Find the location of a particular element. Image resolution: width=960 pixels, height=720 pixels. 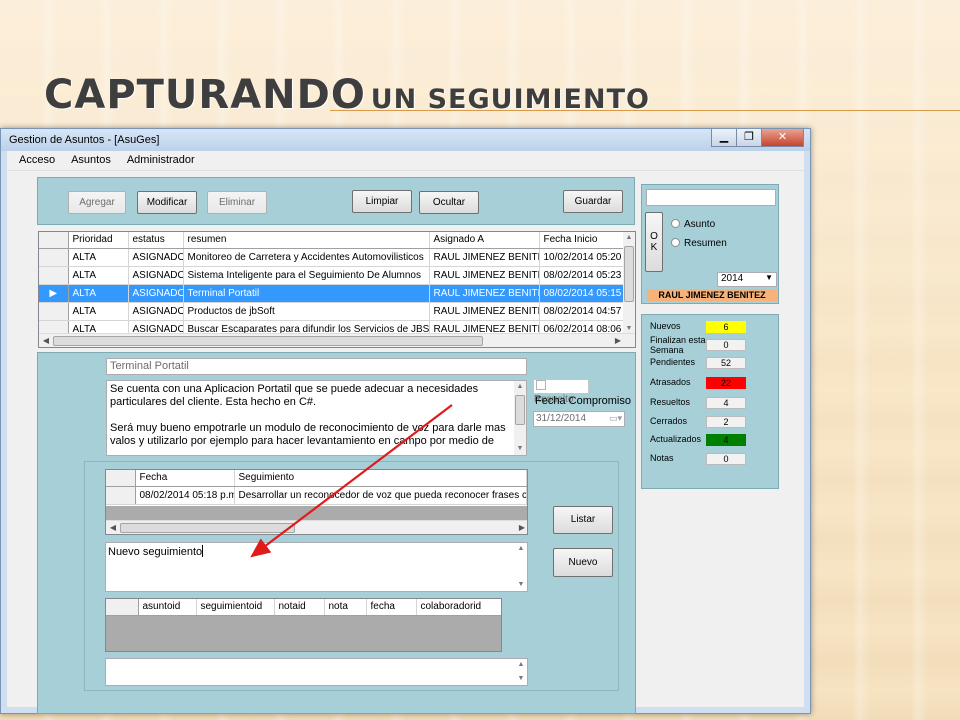

window-titlebar: Gestion de Asuntos - [AsuGes] ▁ ❐ ✕ is located at coordinates (405, 140).